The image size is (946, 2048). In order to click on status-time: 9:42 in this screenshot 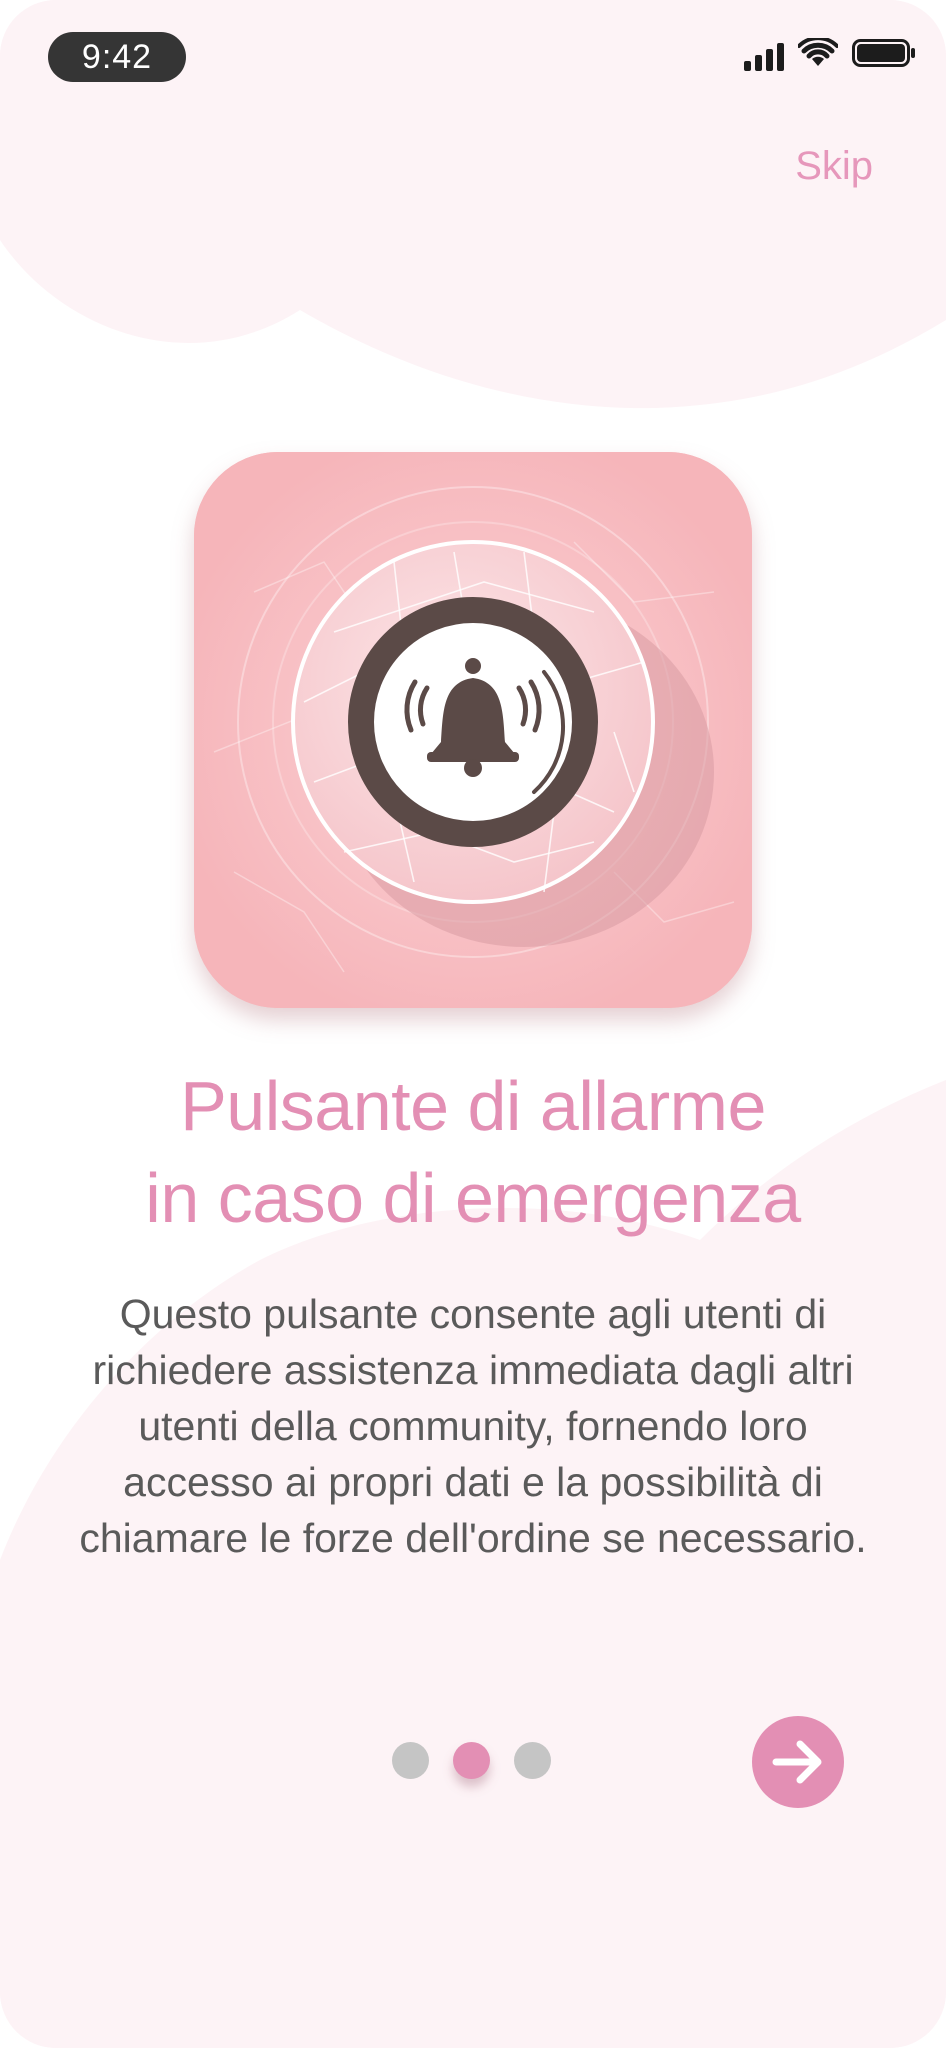, I will do `click(117, 57)`.